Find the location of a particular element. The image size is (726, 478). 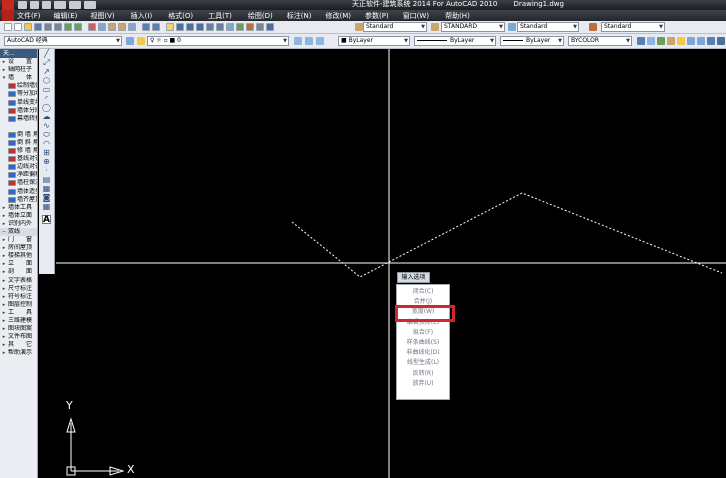

menu-item: 文件(F) is located at coordinates (29, 16).